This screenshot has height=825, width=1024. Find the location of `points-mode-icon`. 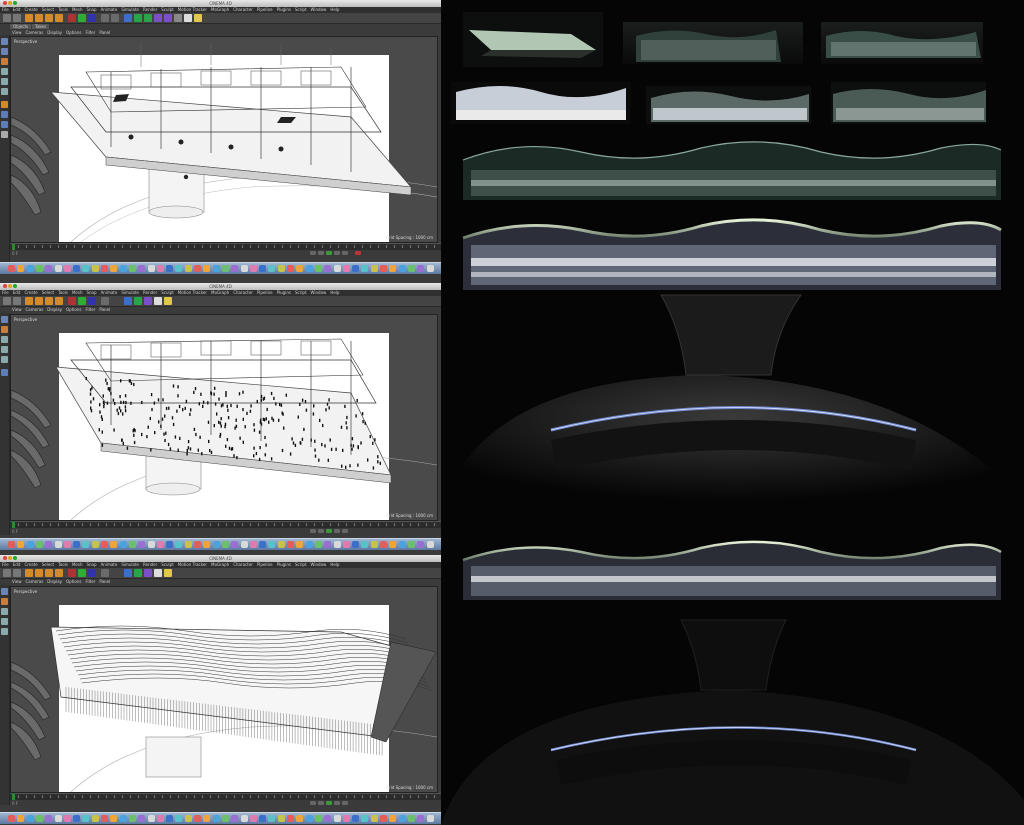

points-mode-icon is located at coordinates (4, 611).